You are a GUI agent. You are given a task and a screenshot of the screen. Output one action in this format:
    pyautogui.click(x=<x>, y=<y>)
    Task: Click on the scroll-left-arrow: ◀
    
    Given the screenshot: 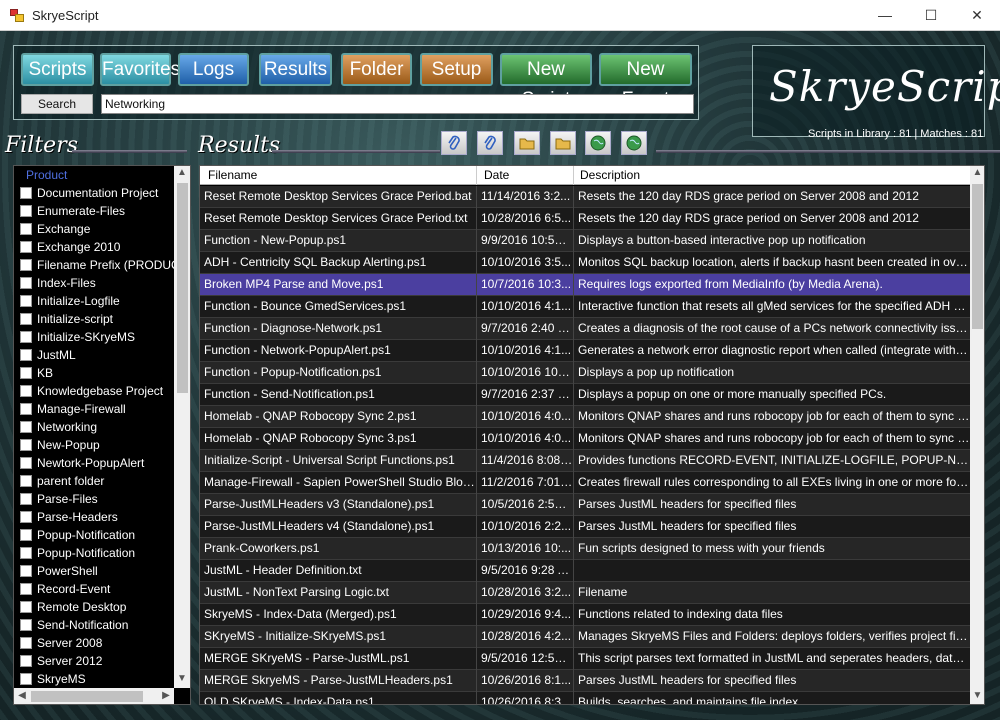 What is the action you would take?
    pyautogui.click(x=22, y=695)
    